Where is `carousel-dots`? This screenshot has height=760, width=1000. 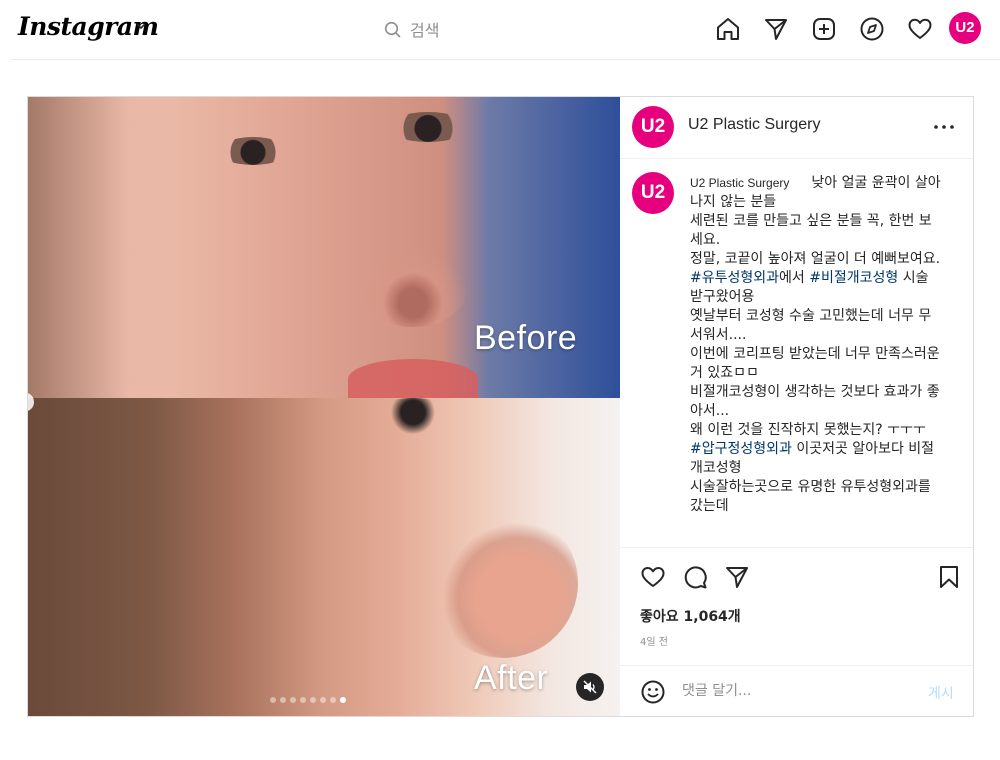 carousel-dots is located at coordinates (308, 700).